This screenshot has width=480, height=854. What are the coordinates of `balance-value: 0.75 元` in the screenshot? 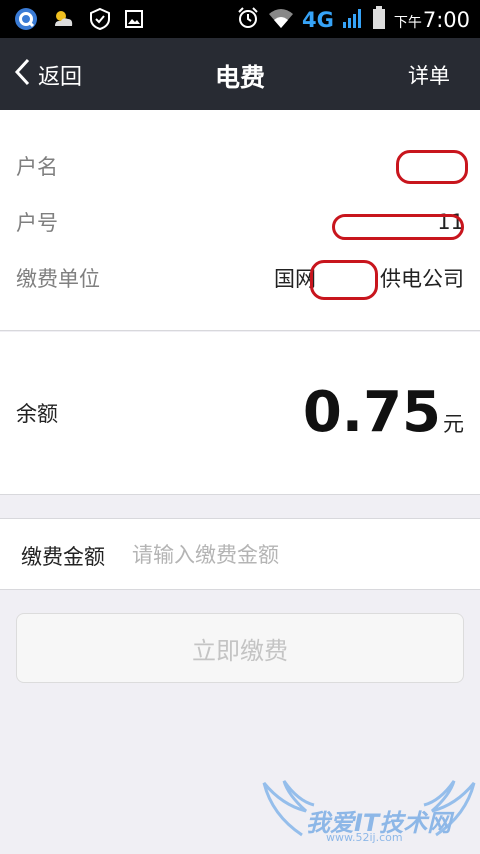 It's located at (383, 412).